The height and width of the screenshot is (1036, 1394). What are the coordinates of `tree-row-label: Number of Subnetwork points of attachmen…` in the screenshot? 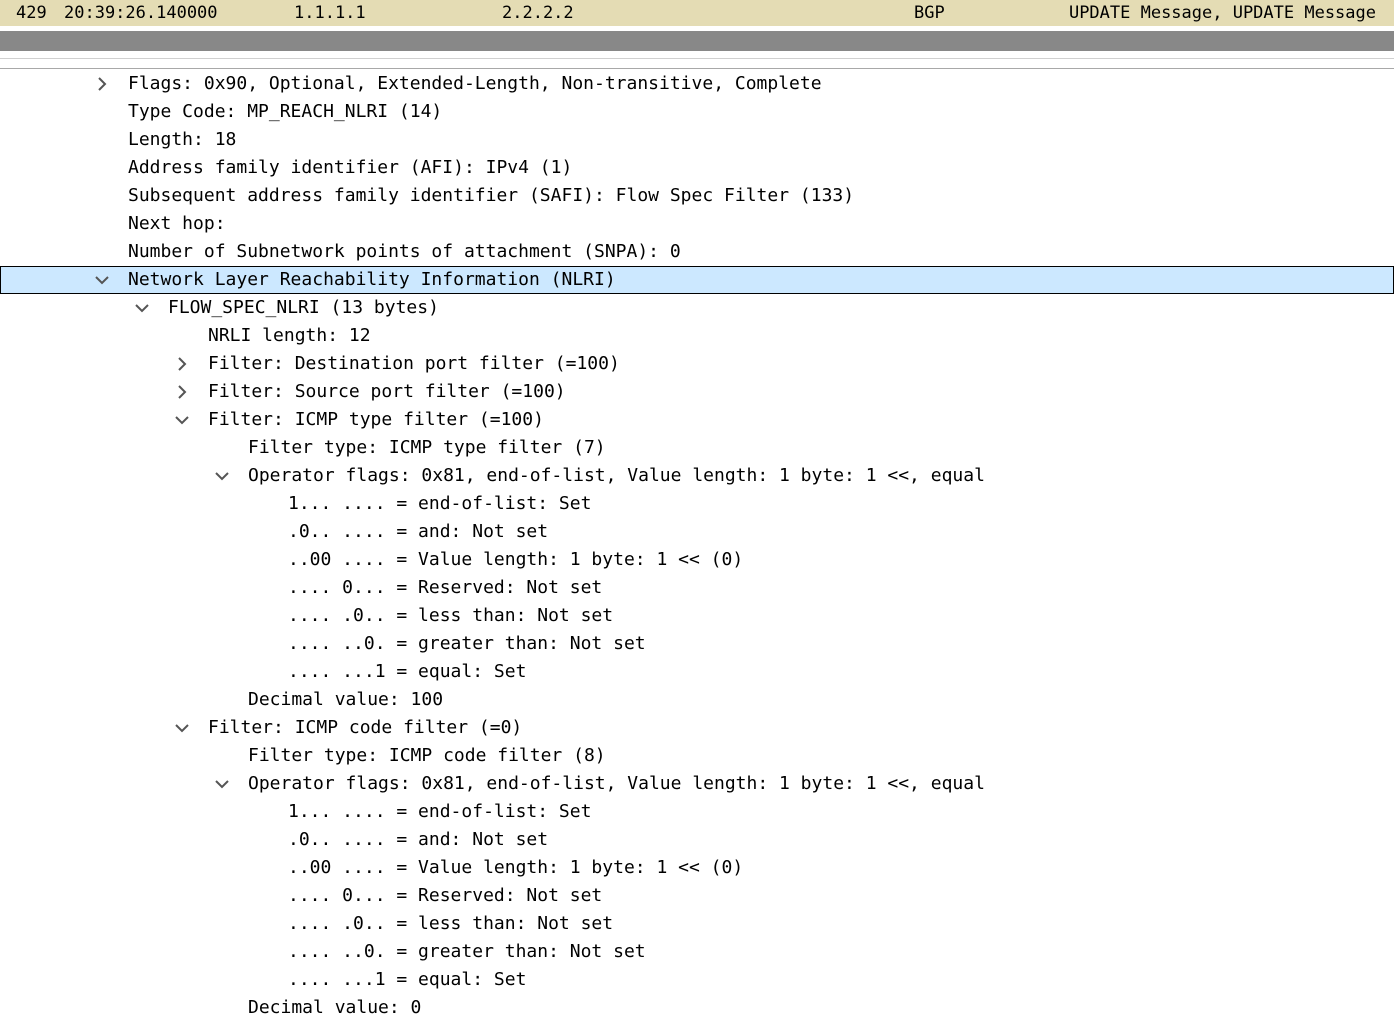 It's located at (404, 251).